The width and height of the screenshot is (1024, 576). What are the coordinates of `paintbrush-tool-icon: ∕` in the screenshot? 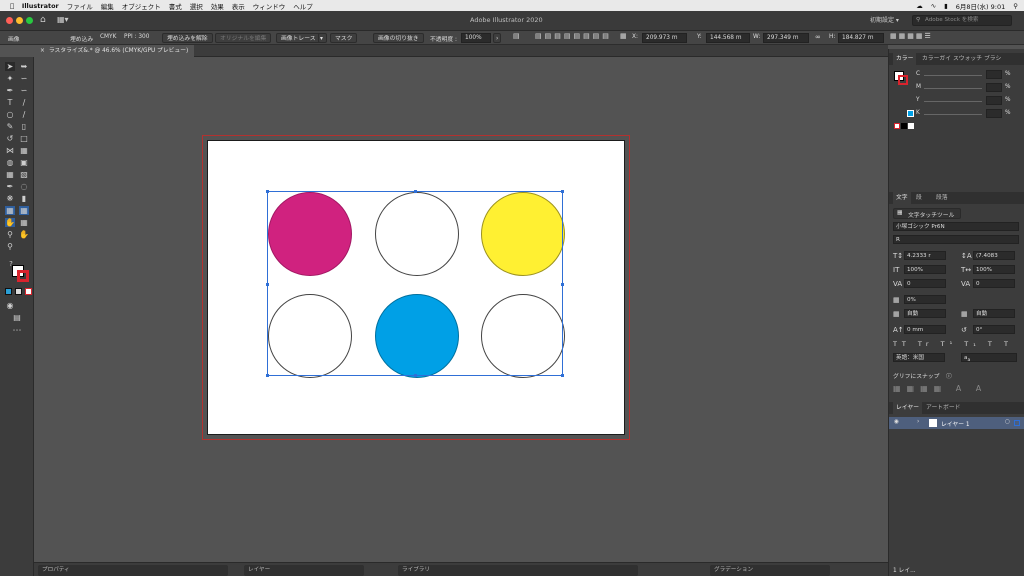 It's located at (24, 114).